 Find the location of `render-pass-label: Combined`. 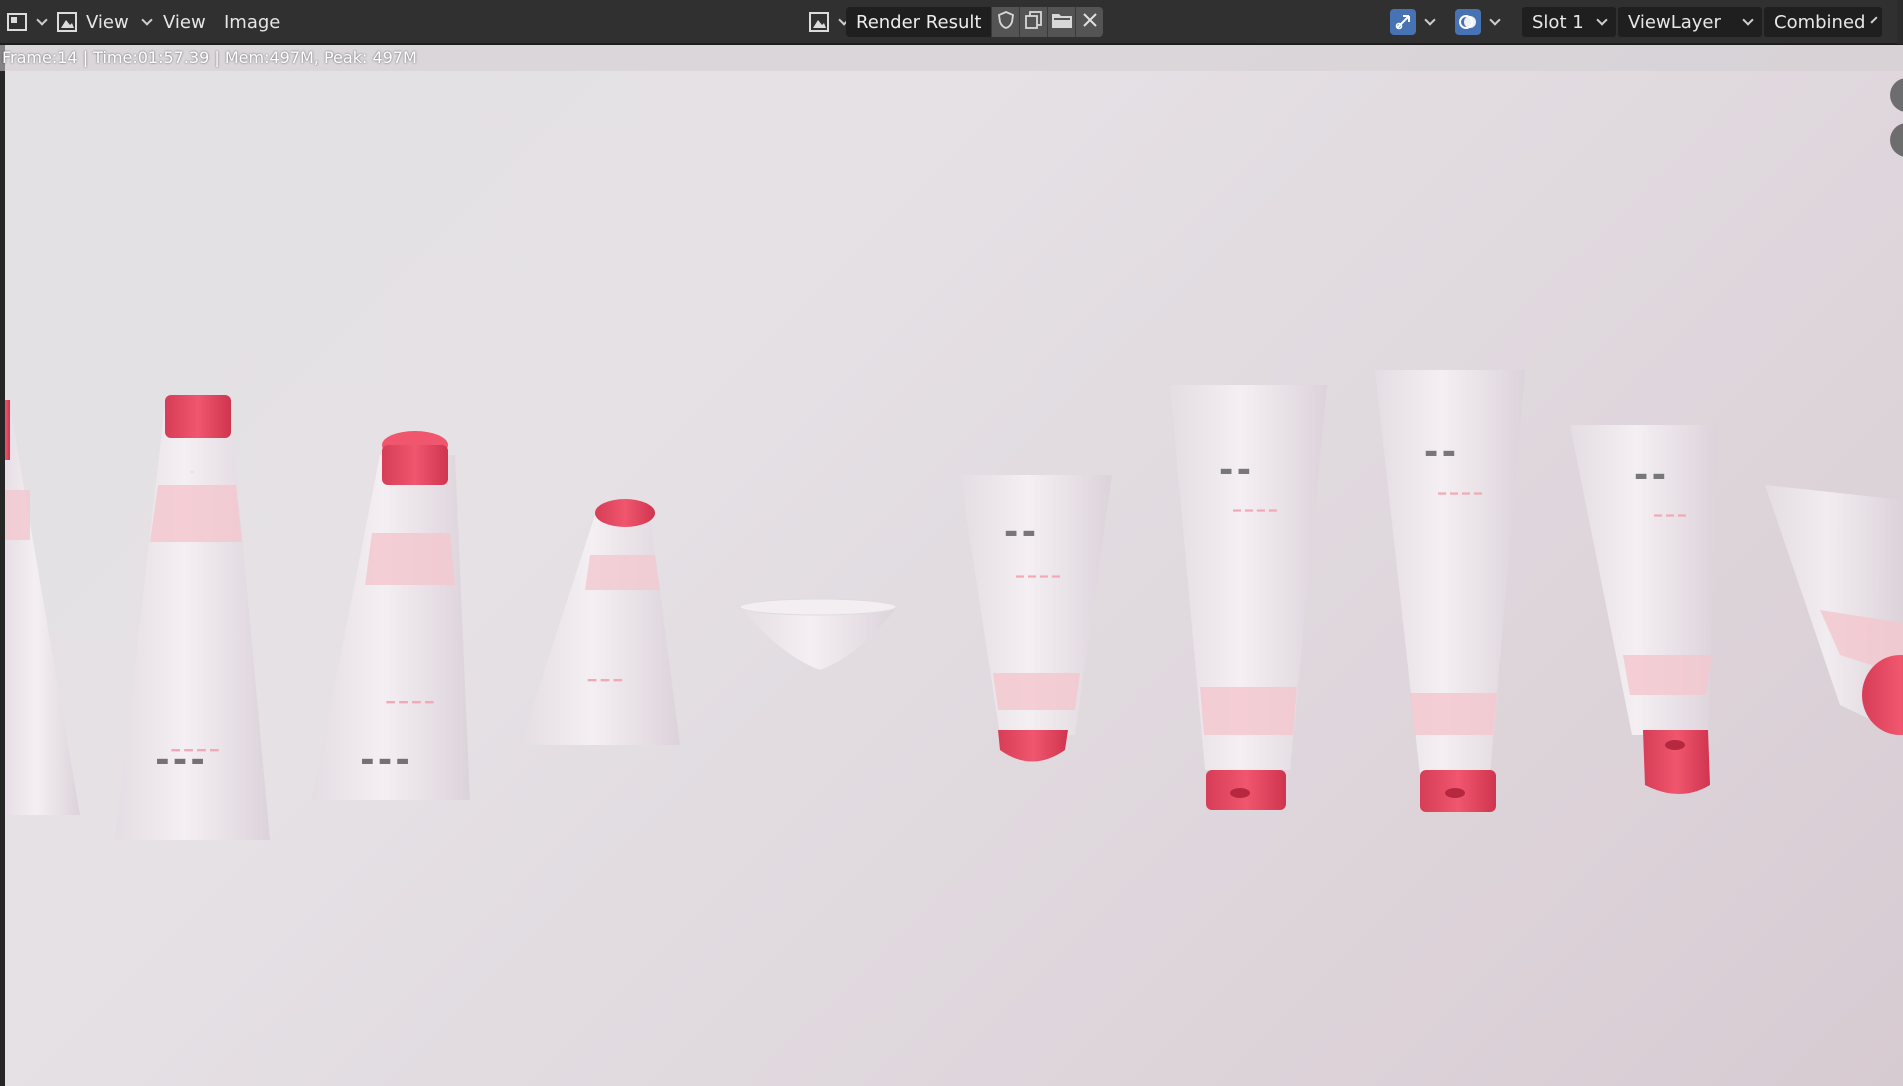

render-pass-label: Combined is located at coordinates (1820, 22).